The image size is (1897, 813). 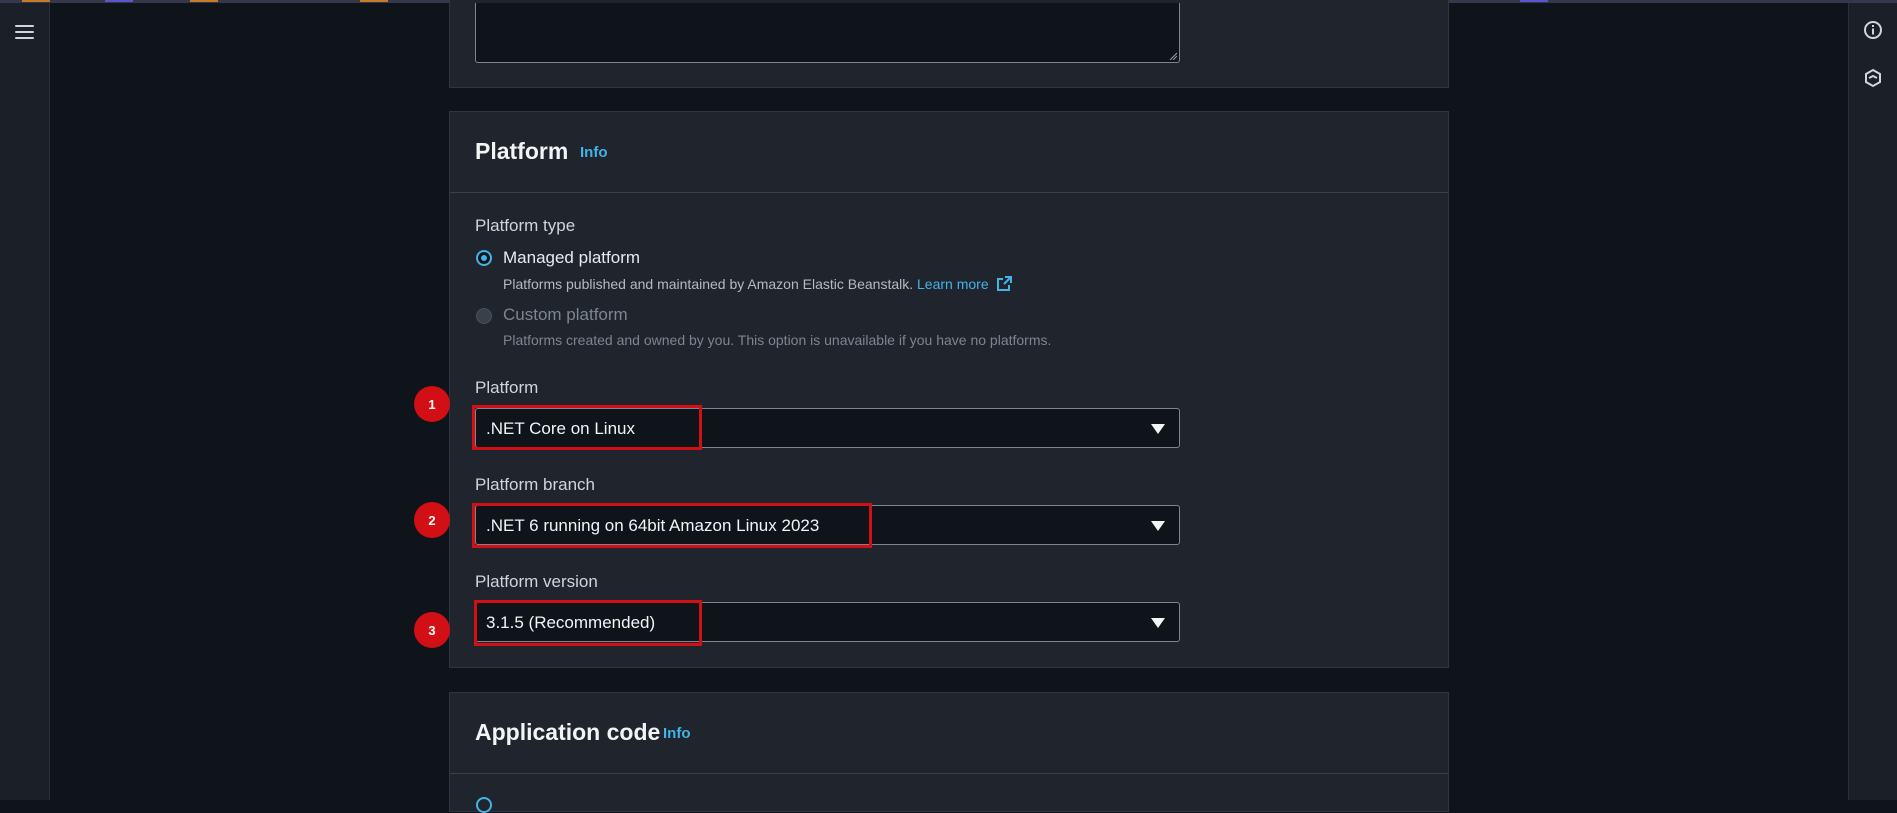 I want to click on description-textarea, so click(x=827, y=33).